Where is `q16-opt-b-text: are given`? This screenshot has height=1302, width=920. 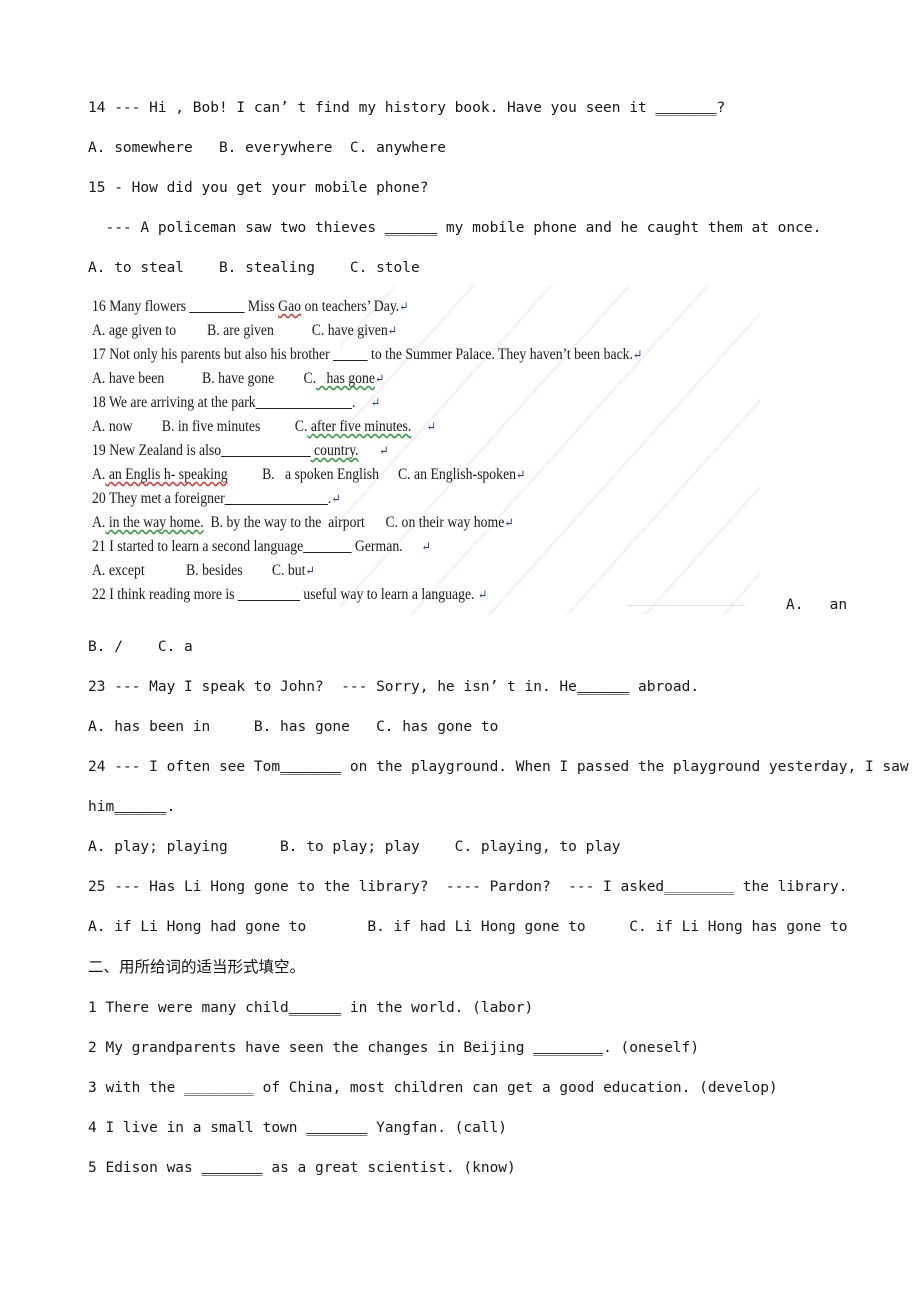 q16-opt-b-text: are given is located at coordinates (246, 330).